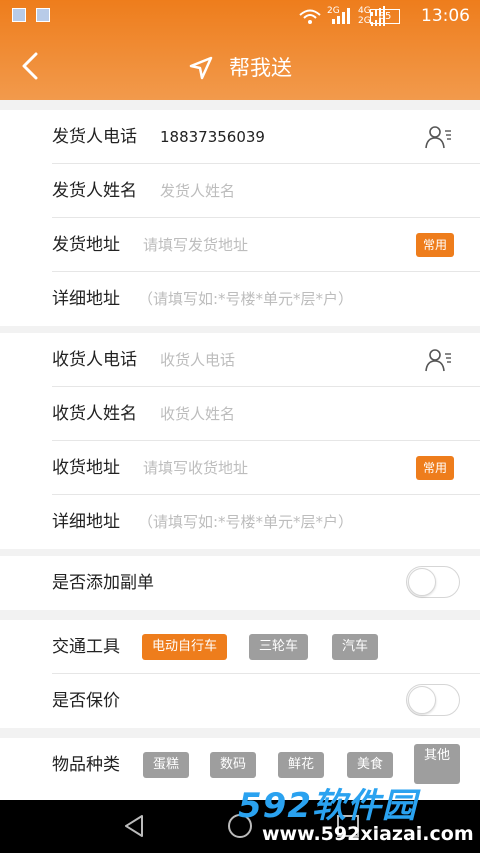  Describe the element at coordinates (86, 468) in the screenshot. I see `receiver-address-label: 收货地址` at that location.